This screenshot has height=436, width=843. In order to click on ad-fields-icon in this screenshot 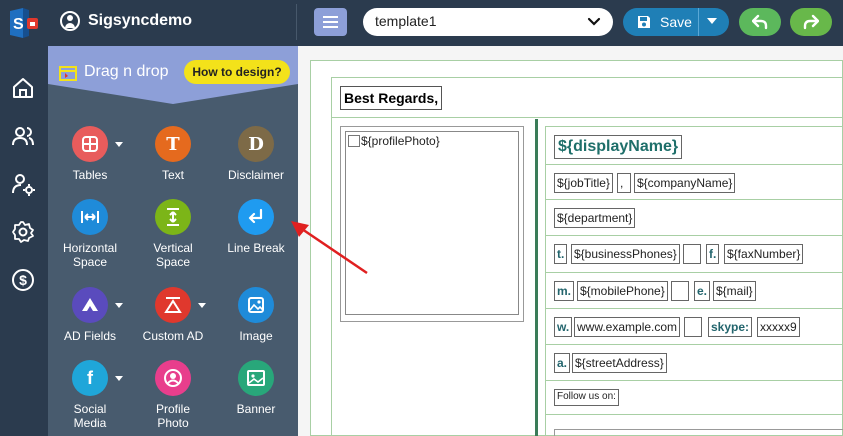, I will do `click(90, 305)`.